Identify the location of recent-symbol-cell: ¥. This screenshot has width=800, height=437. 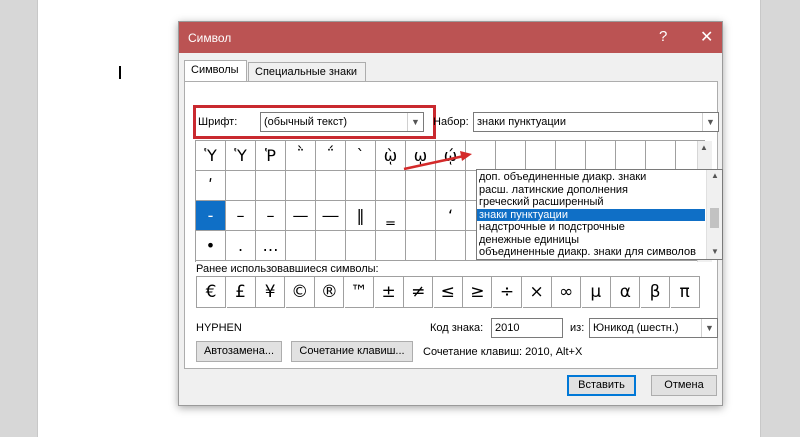
(271, 292).